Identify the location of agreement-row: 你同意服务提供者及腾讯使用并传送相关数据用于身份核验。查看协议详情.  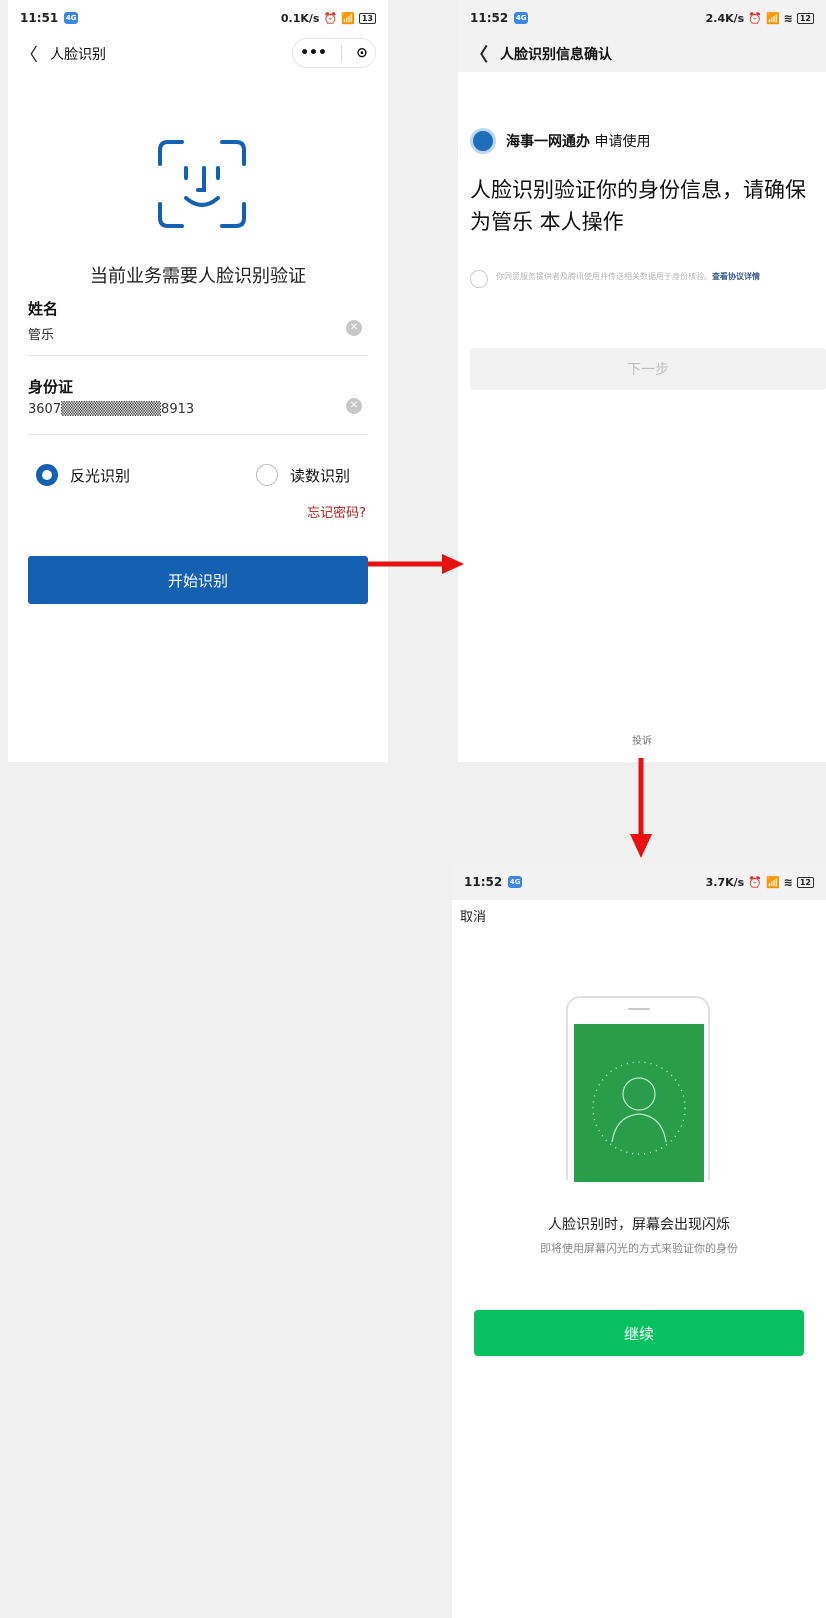
(645, 279).